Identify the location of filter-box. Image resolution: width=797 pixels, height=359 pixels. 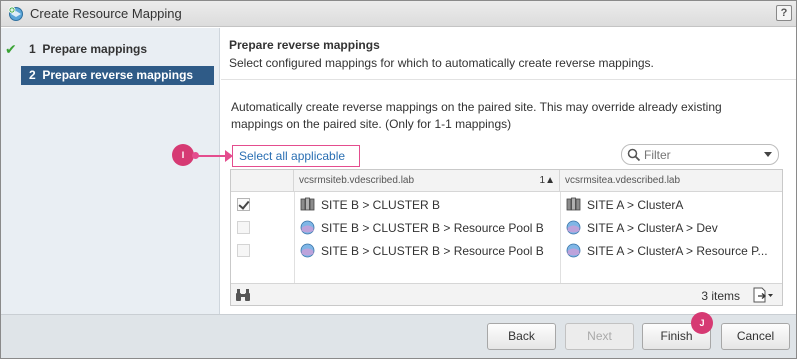
(700, 154).